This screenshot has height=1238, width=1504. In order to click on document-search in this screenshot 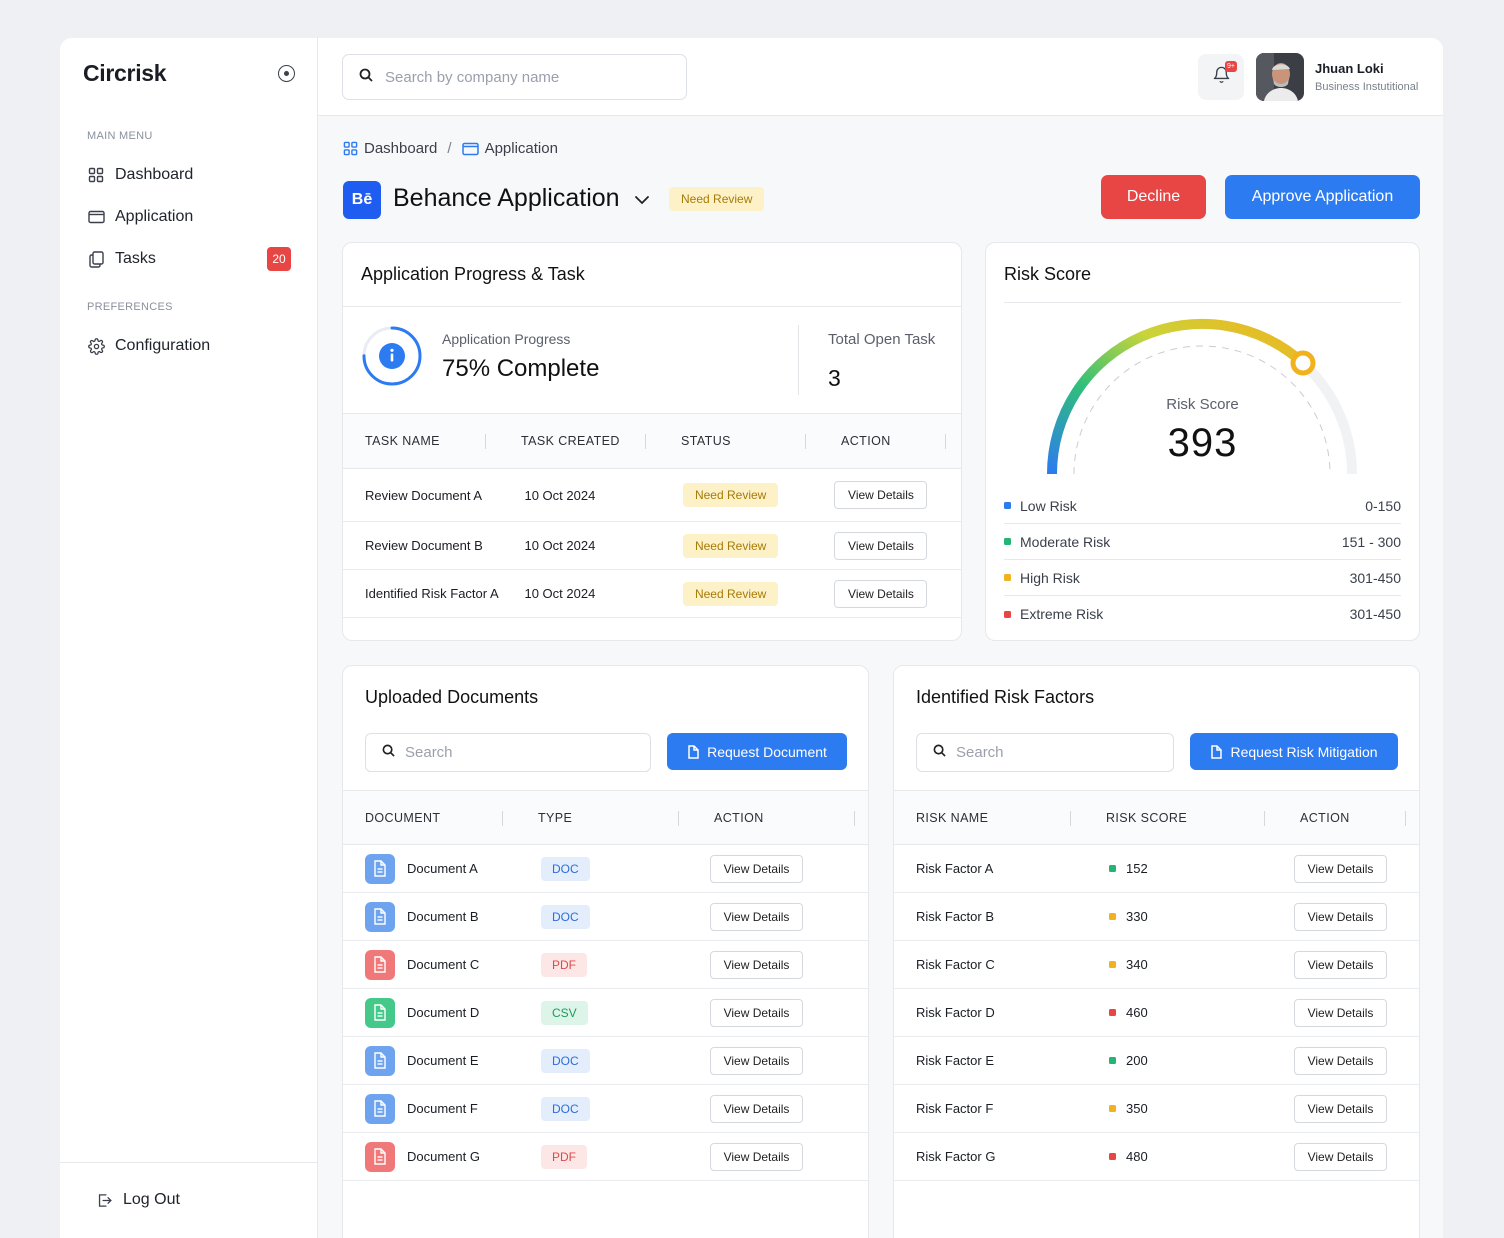, I will do `click(508, 752)`.